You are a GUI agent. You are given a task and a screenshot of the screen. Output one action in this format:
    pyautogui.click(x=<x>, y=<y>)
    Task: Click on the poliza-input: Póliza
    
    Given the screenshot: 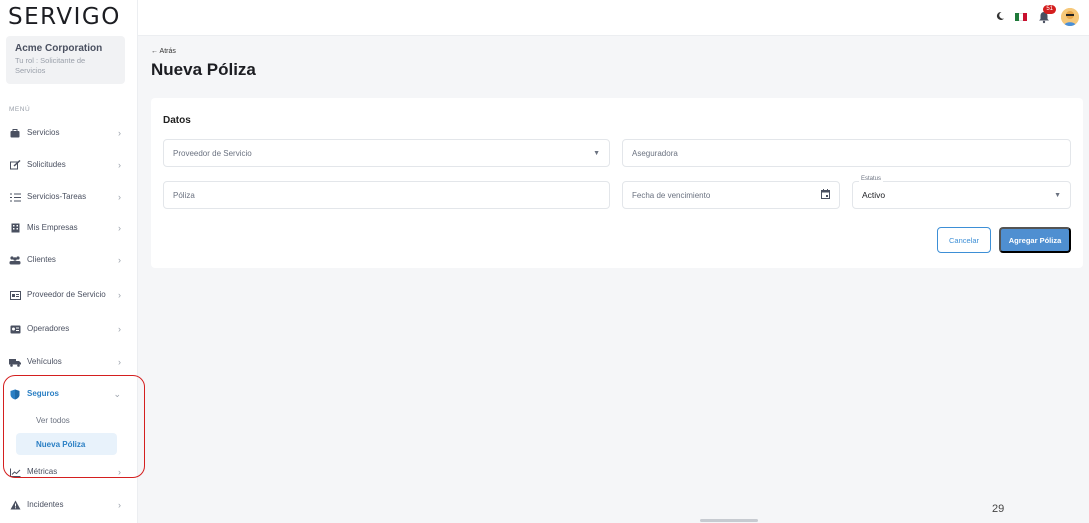 What is the action you would take?
    pyautogui.click(x=386, y=195)
    